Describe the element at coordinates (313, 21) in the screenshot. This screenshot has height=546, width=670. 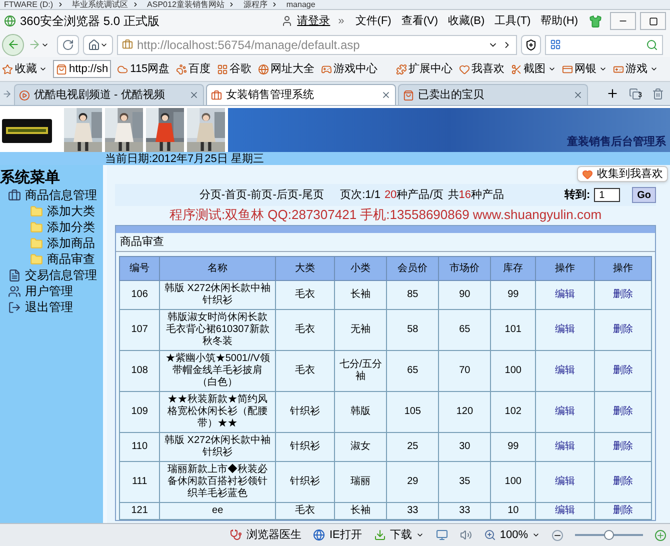
I see `login-link: 请登录` at that location.